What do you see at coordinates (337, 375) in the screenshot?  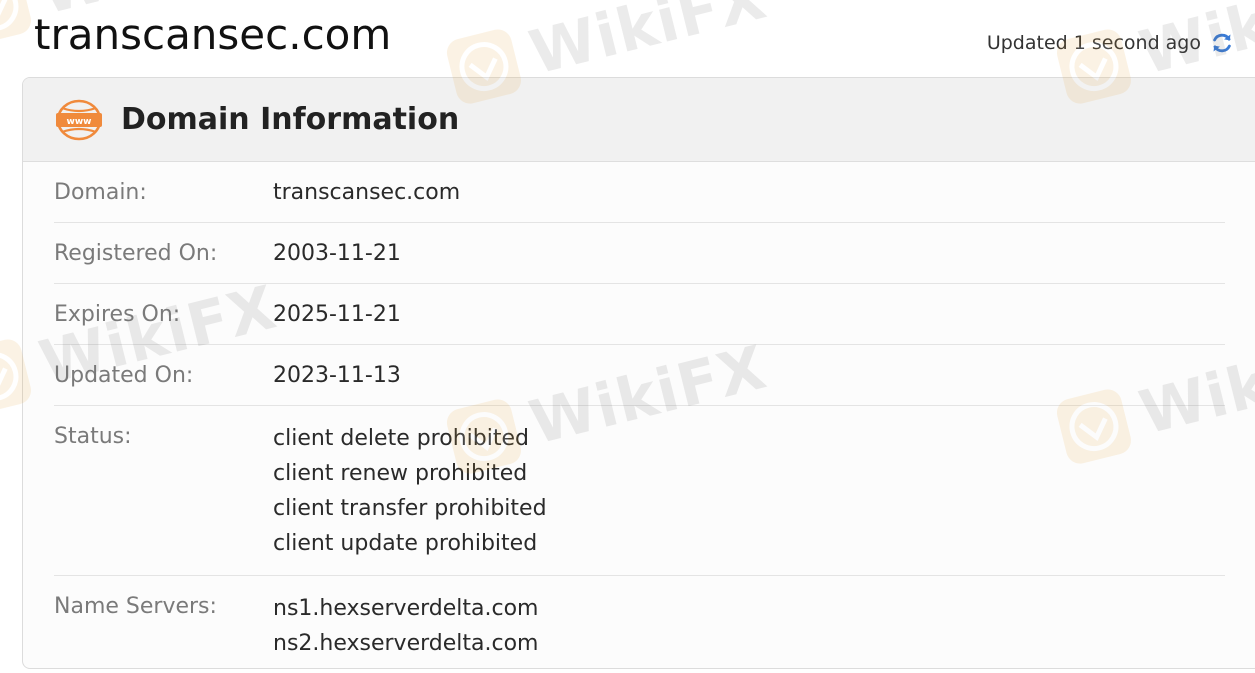 I see `row-value: 2023-11-13` at bounding box center [337, 375].